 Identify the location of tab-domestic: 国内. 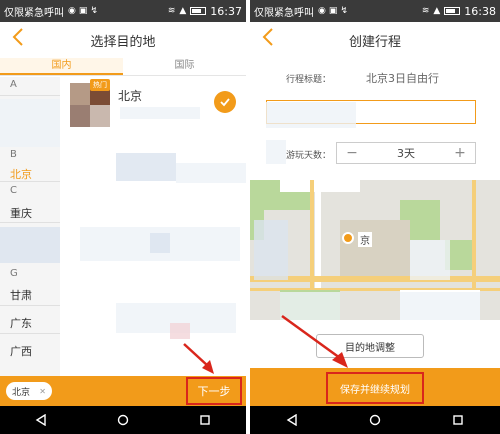
(61, 66).